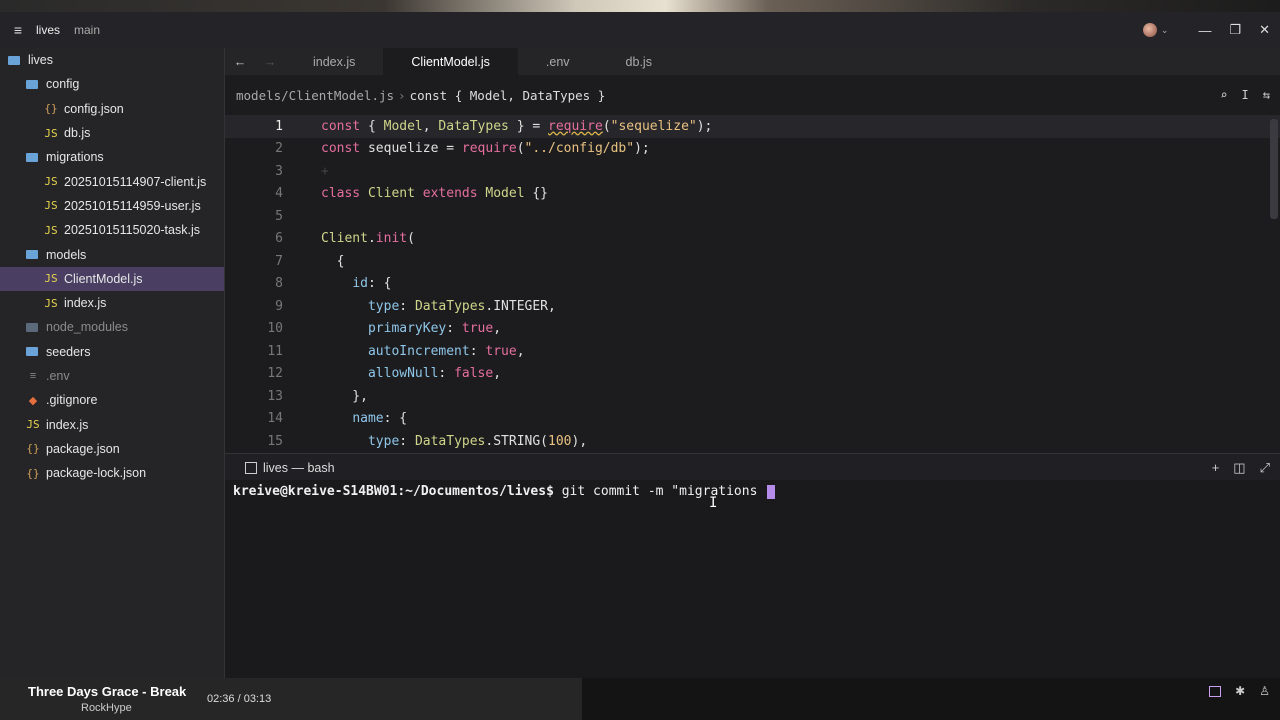 The width and height of the screenshot is (1280, 720). I want to click on tab-env: .env, so click(558, 61).